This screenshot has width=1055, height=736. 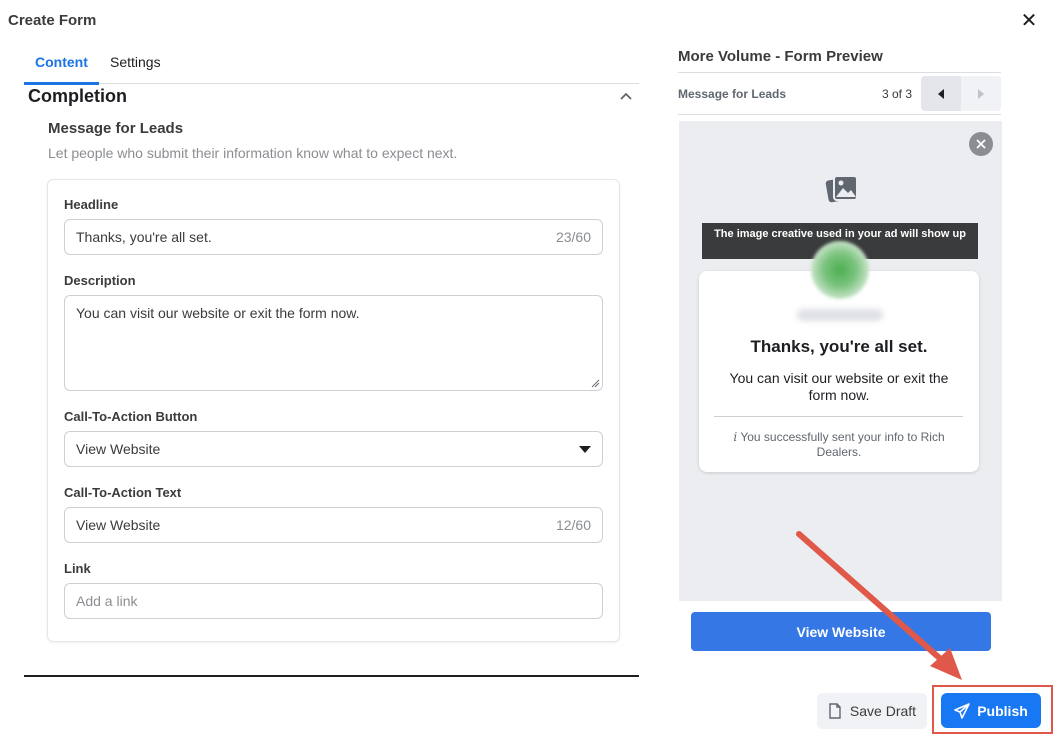 I want to click on cta-text-value: View Website, so click(x=118, y=525).